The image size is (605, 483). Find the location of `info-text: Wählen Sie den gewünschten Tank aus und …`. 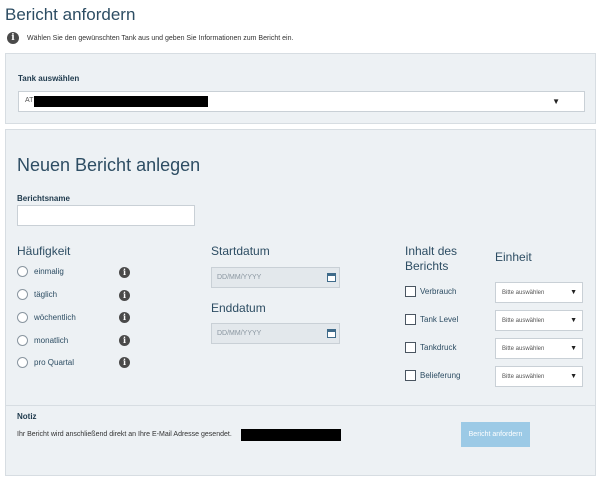

info-text: Wählen Sie den gewünschten Tank aus und … is located at coordinates (160, 38).